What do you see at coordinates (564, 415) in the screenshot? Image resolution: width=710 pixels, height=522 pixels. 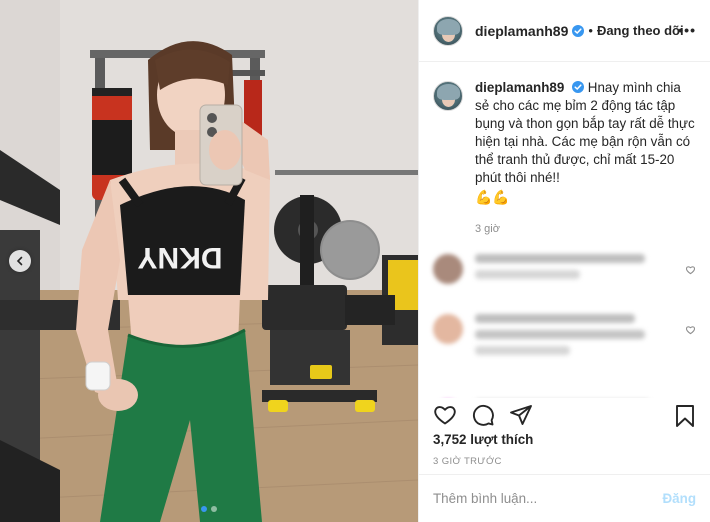 I see `action-bar` at bounding box center [564, 415].